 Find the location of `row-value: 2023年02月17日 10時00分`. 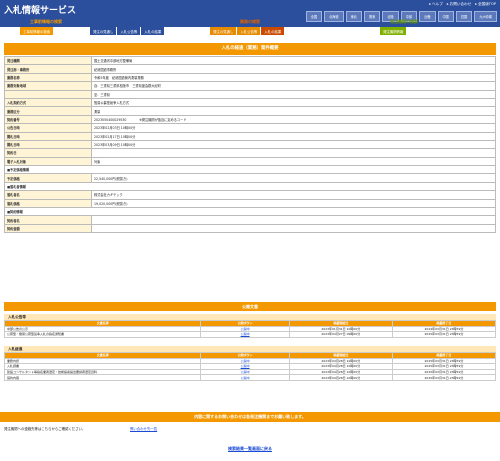

row-value: 2023年02月17日 10時00分 is located at coordinates (293, 136).